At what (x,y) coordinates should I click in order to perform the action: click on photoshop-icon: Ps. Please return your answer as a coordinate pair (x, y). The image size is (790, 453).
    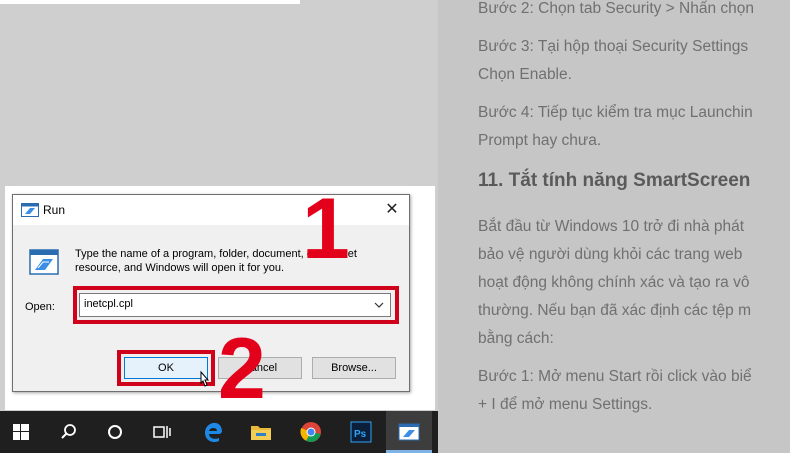
    Looking at the image, I should click on (361, 432).